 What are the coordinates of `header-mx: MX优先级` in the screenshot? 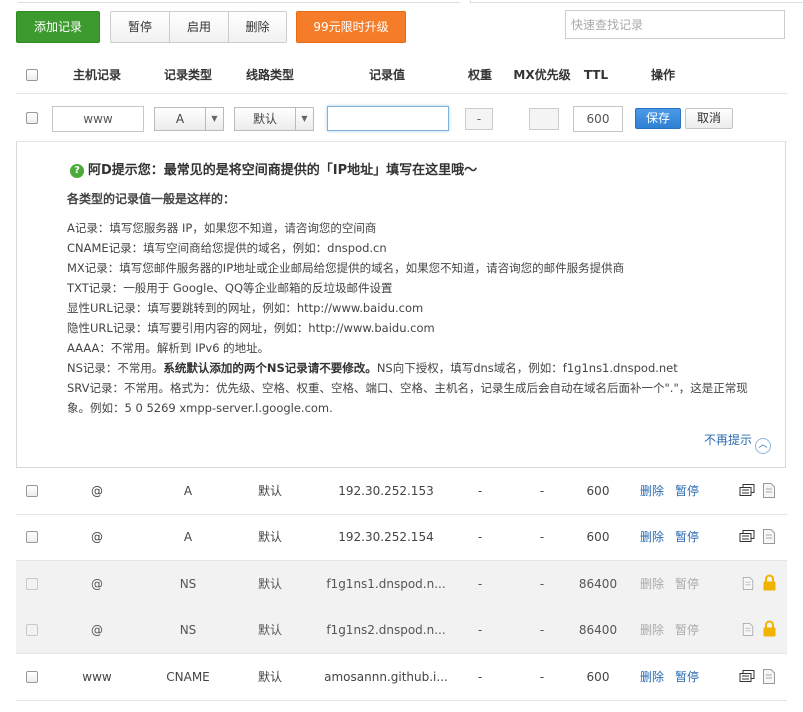 It's located at (542, 75).